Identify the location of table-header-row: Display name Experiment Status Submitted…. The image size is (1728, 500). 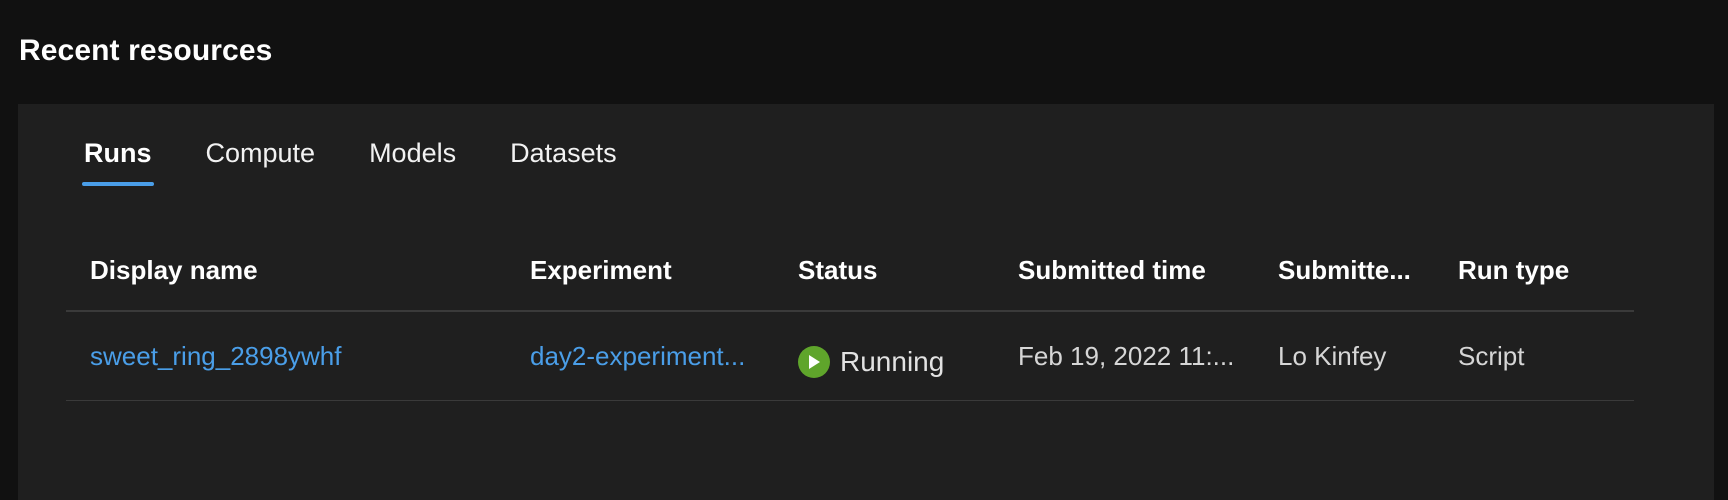
(850, 271).